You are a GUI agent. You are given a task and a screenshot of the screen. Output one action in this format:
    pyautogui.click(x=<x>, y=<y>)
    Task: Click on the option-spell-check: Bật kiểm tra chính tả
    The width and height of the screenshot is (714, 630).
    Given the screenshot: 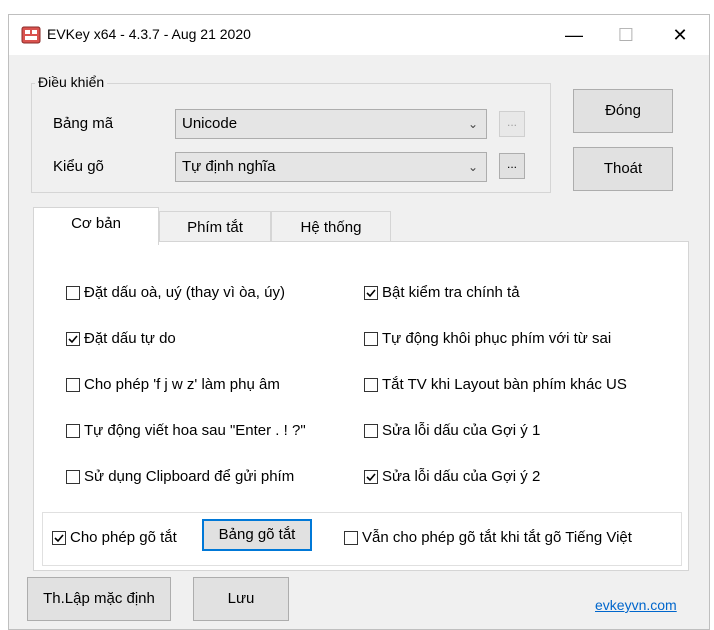 What is the action you would take?
    pyautogui.click(x=442, y=292)
    